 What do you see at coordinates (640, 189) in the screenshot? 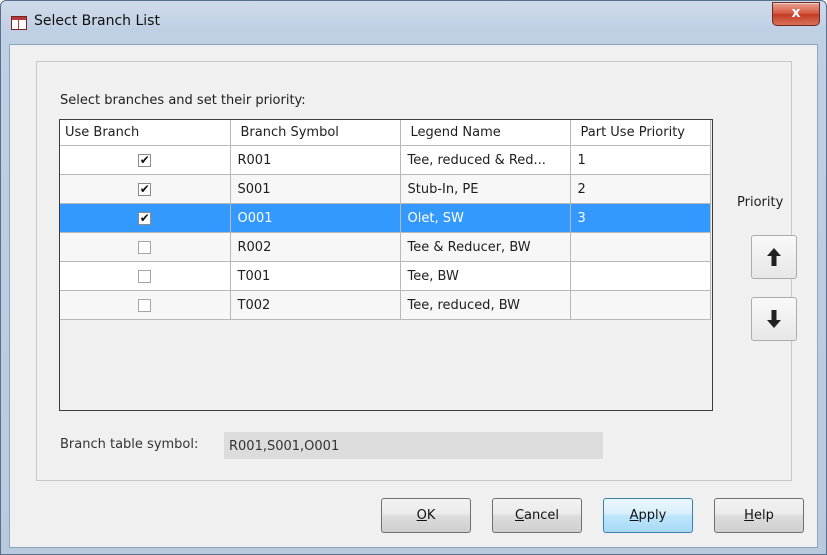
I see `part-use-priority-cell: 2` at bounding box center [640, 189].